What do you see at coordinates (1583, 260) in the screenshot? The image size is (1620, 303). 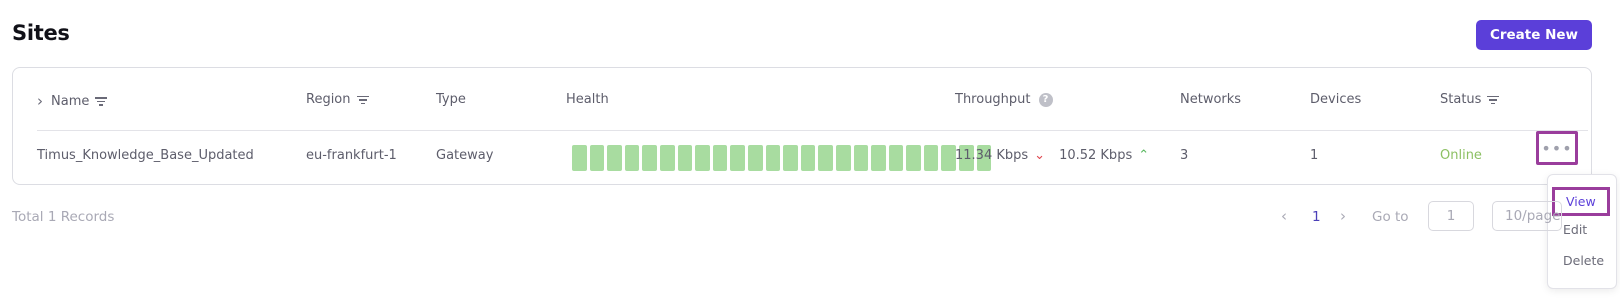 I see `menu-item-delete: Delete` at bounding box center [1583, 260].